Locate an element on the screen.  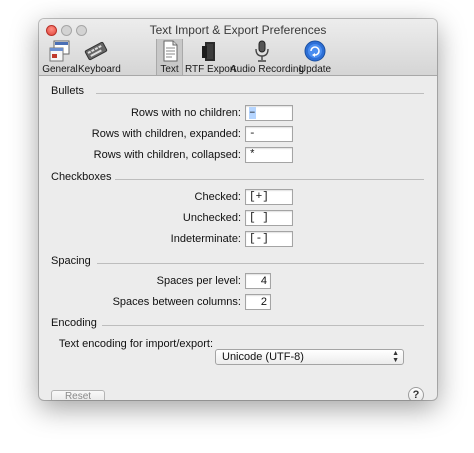
toolbar-update: Update is located at coordinates (315, 57).